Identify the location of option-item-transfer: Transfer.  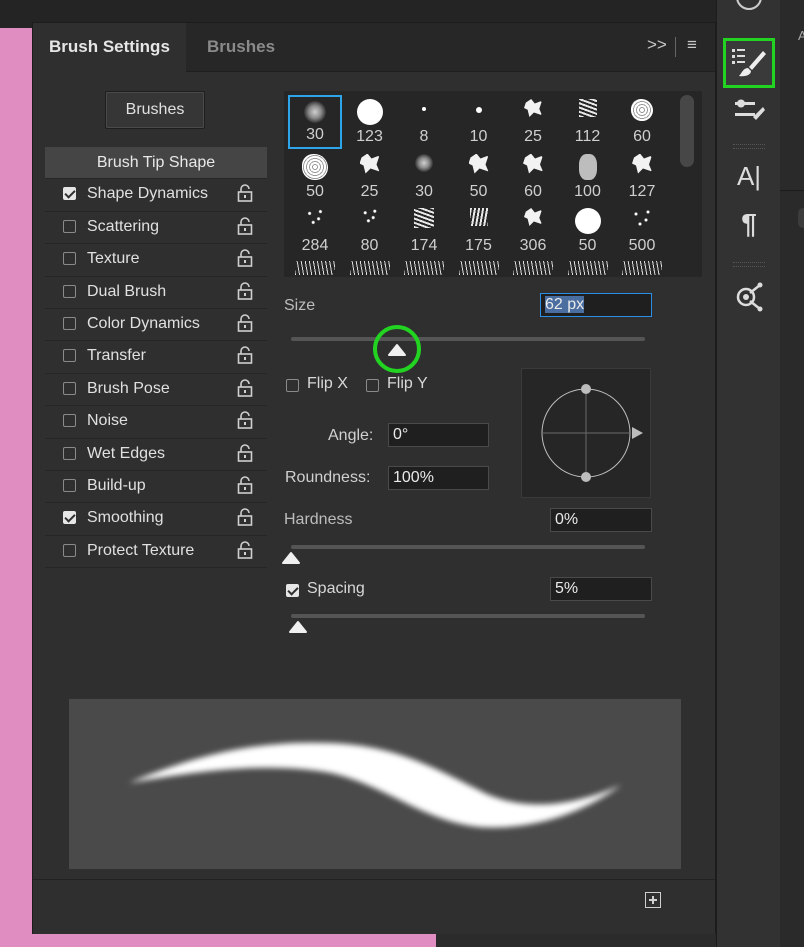
(156, 357).